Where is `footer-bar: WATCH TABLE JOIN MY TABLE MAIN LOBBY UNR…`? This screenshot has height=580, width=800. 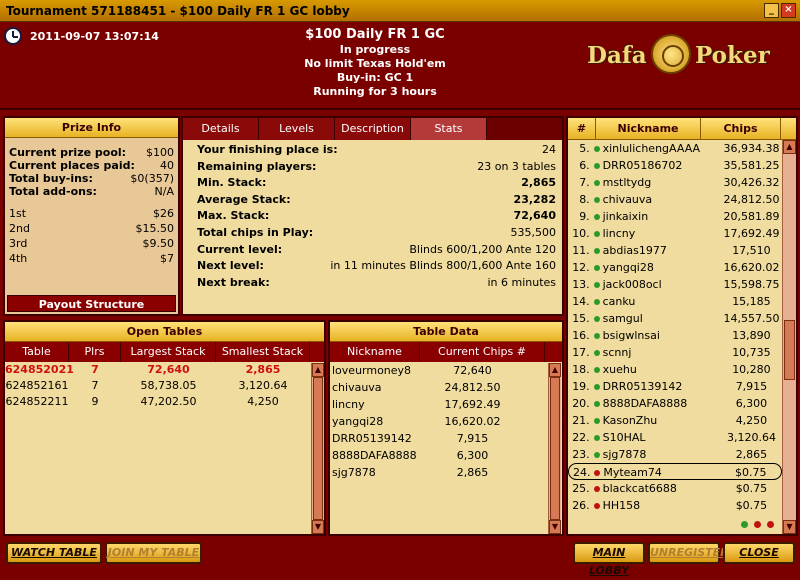
footer-bar: WATCH TABLE JOIN MY TABLE MAIN LOBBY UNR… is located at coordinates (400, 557).